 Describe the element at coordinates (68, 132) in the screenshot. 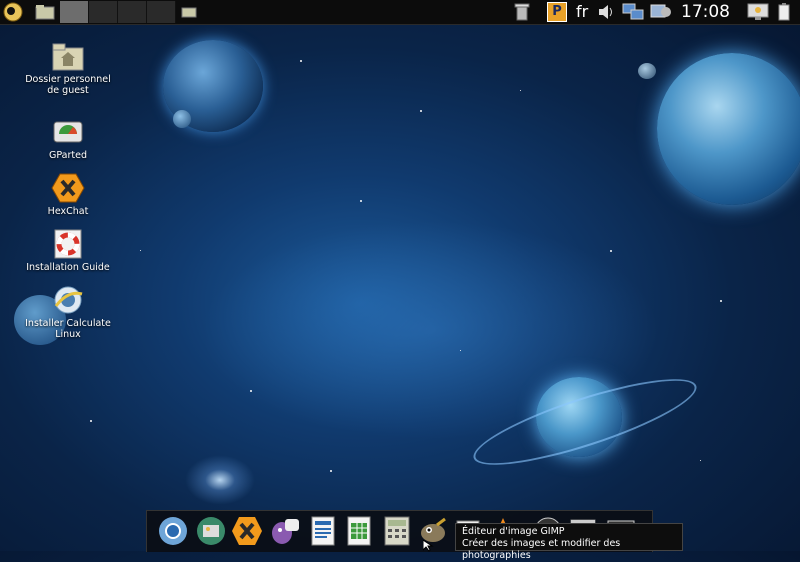

I see `gparted-icon` at that location.